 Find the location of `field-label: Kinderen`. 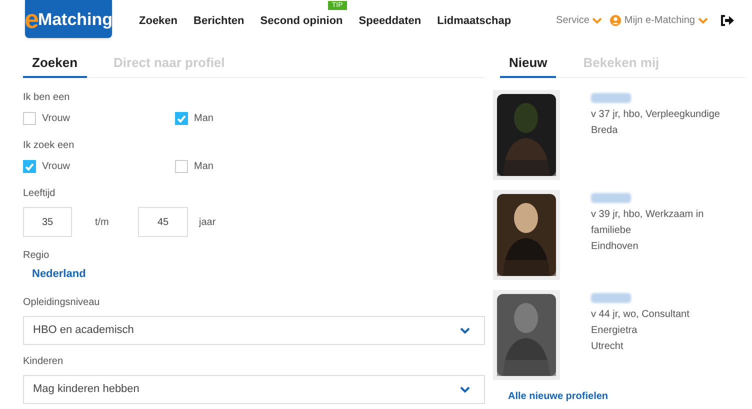

field-label: Kinderen is located at coordinates (43, 361).